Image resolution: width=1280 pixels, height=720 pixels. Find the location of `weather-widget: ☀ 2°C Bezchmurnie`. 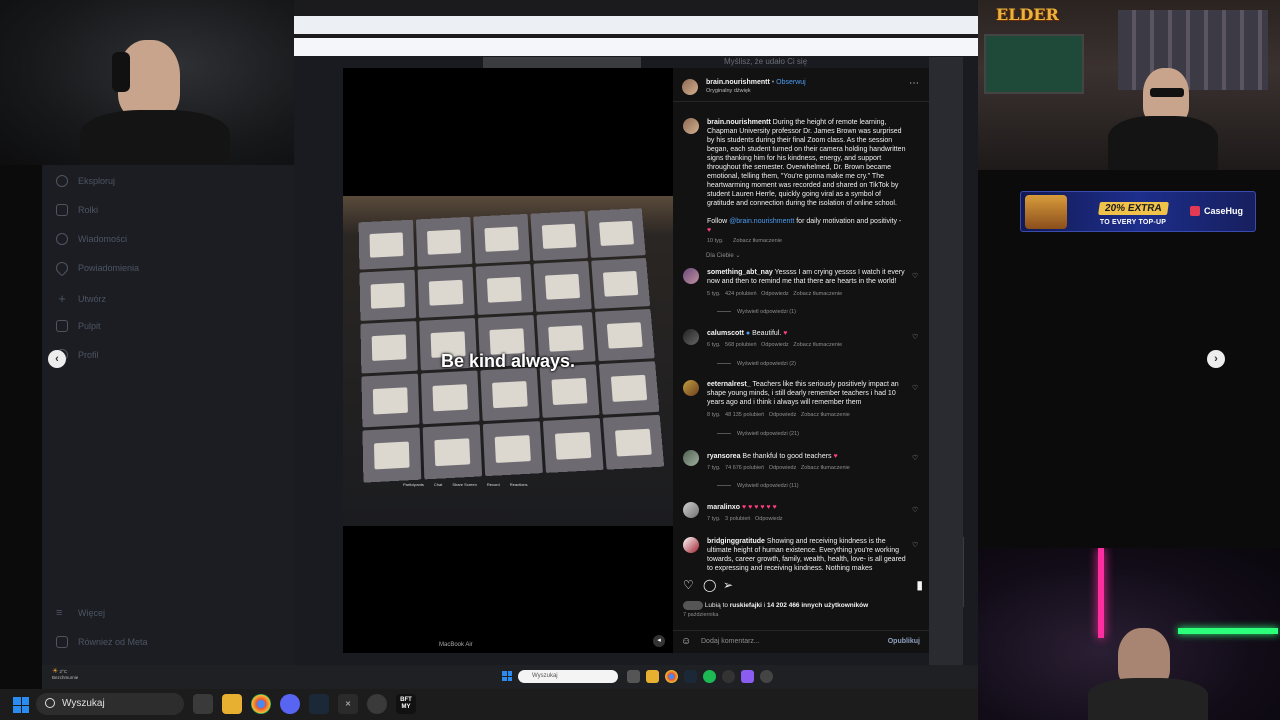

weather-widget: ☀ 2°C Bezchmurnie is located at coordinates (65, 674).